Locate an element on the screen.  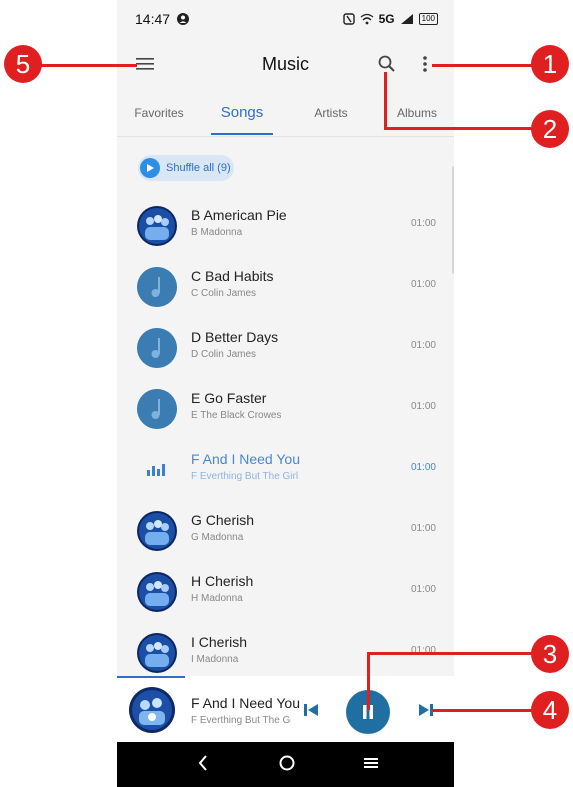
tab-albums: Albums is located at coordinates (417, 113).